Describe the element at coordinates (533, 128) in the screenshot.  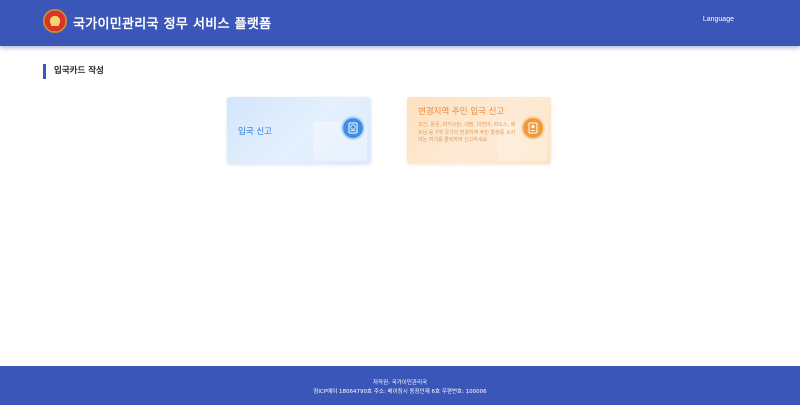
I see `resident-id-icon` at that location.